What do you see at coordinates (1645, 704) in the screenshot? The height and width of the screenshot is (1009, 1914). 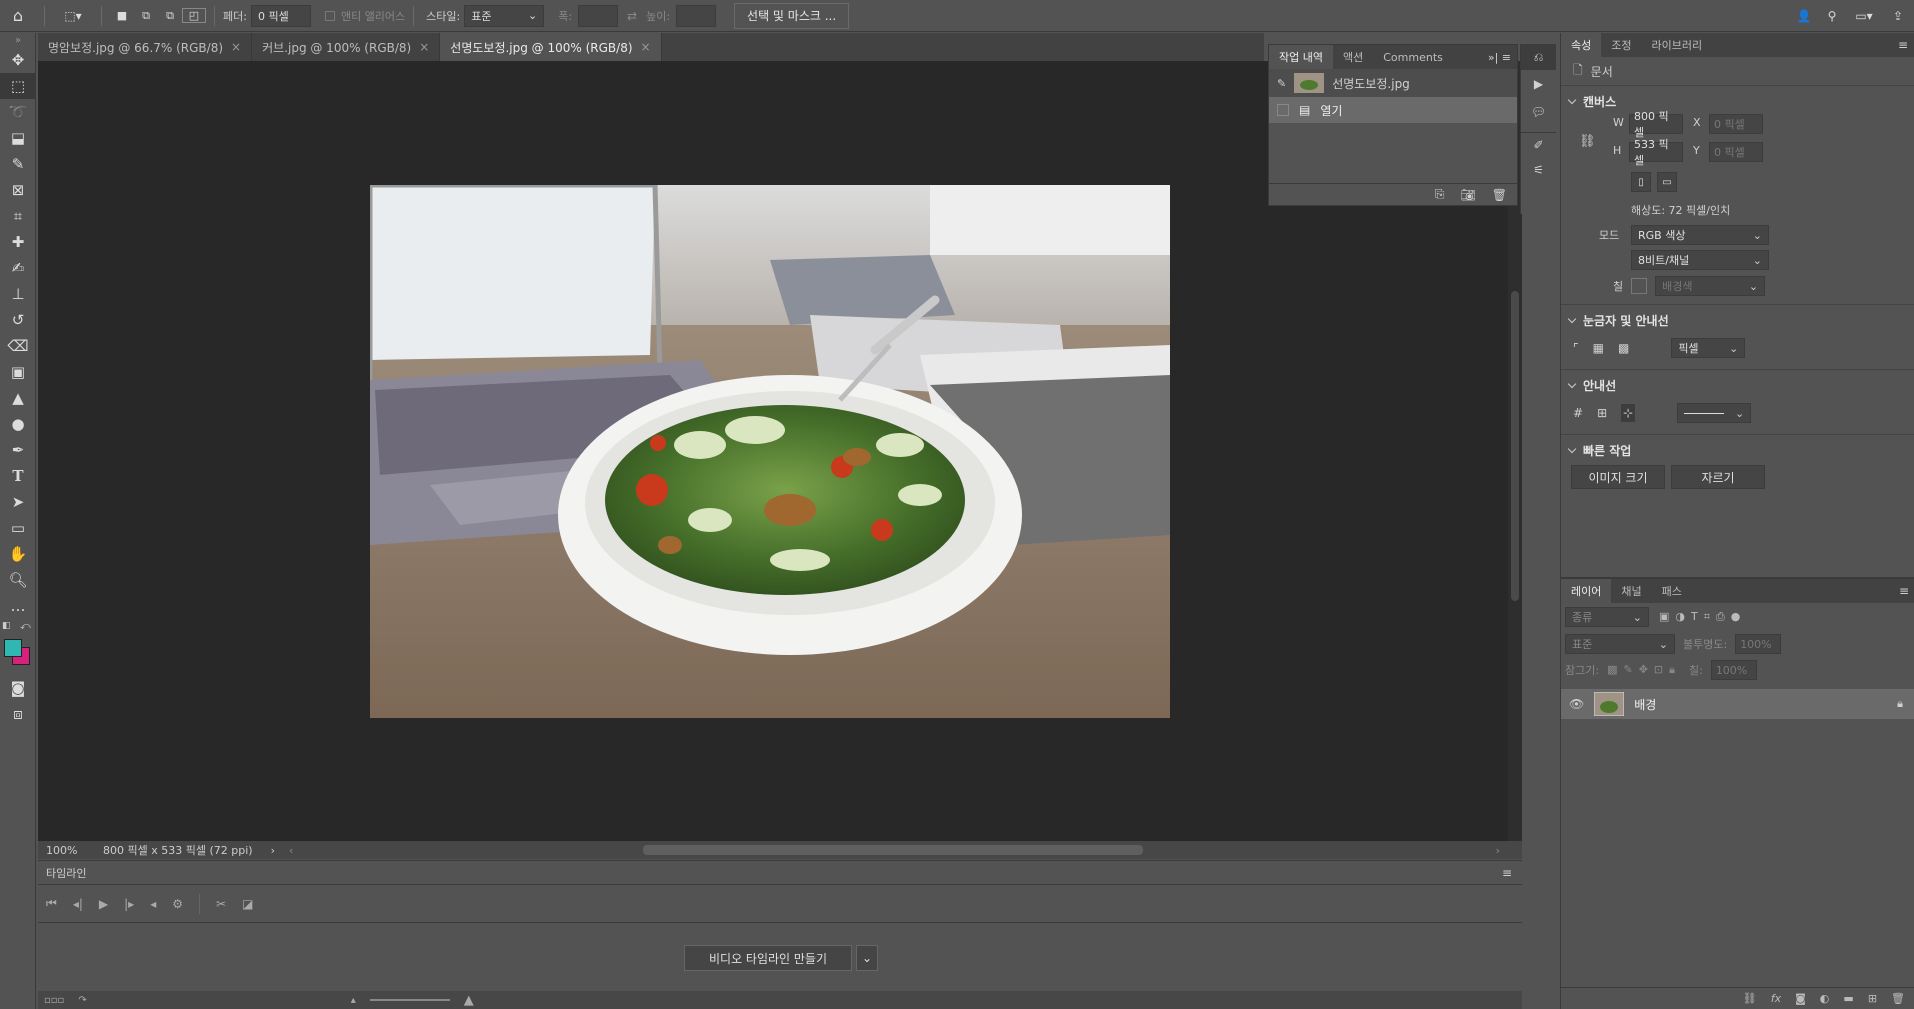 I see `layer-name: 배경` at bounding box center [1645, 704].